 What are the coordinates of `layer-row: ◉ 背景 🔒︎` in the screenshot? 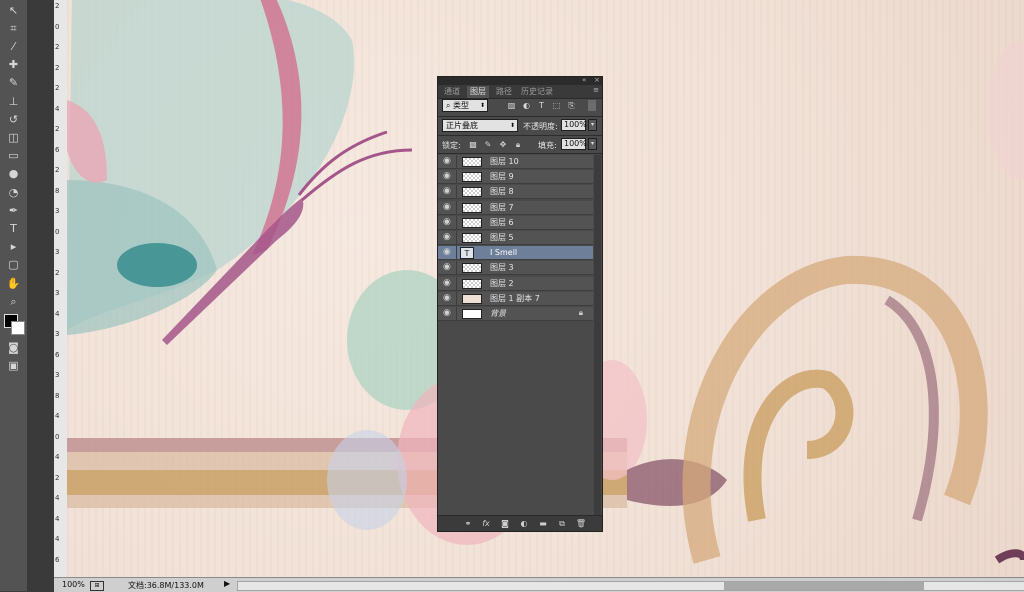 It's located at (515, 314).